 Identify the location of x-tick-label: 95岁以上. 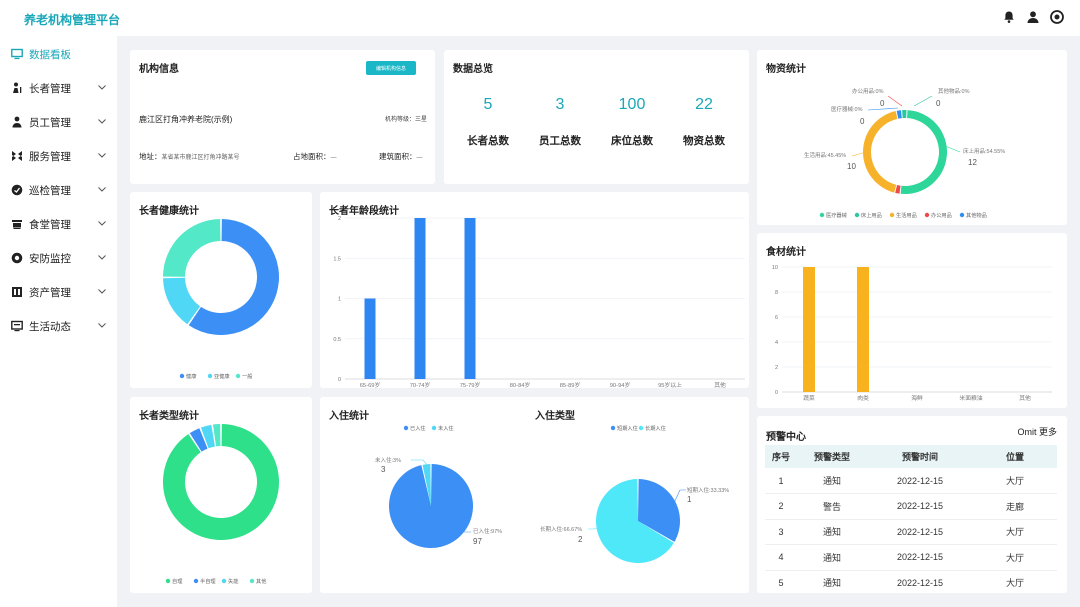
(670, 384).